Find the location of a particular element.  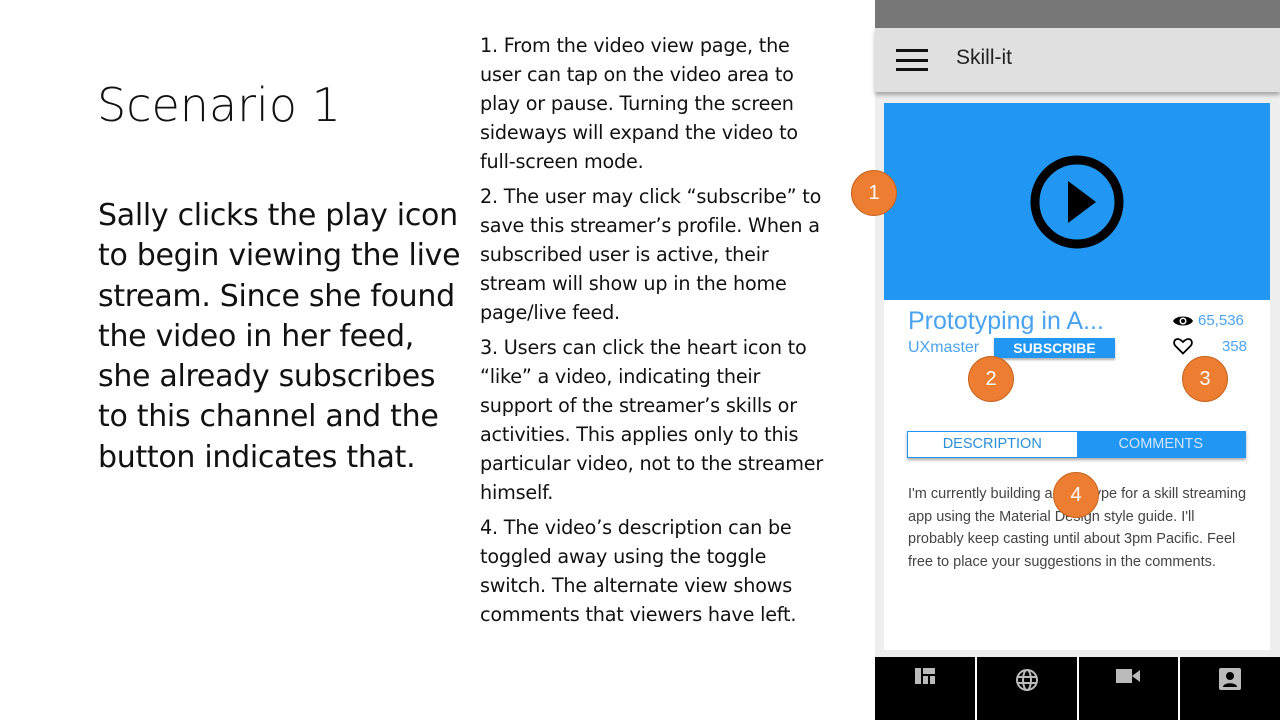

channel-name: UXmaster is located at coordinates (943, 348).